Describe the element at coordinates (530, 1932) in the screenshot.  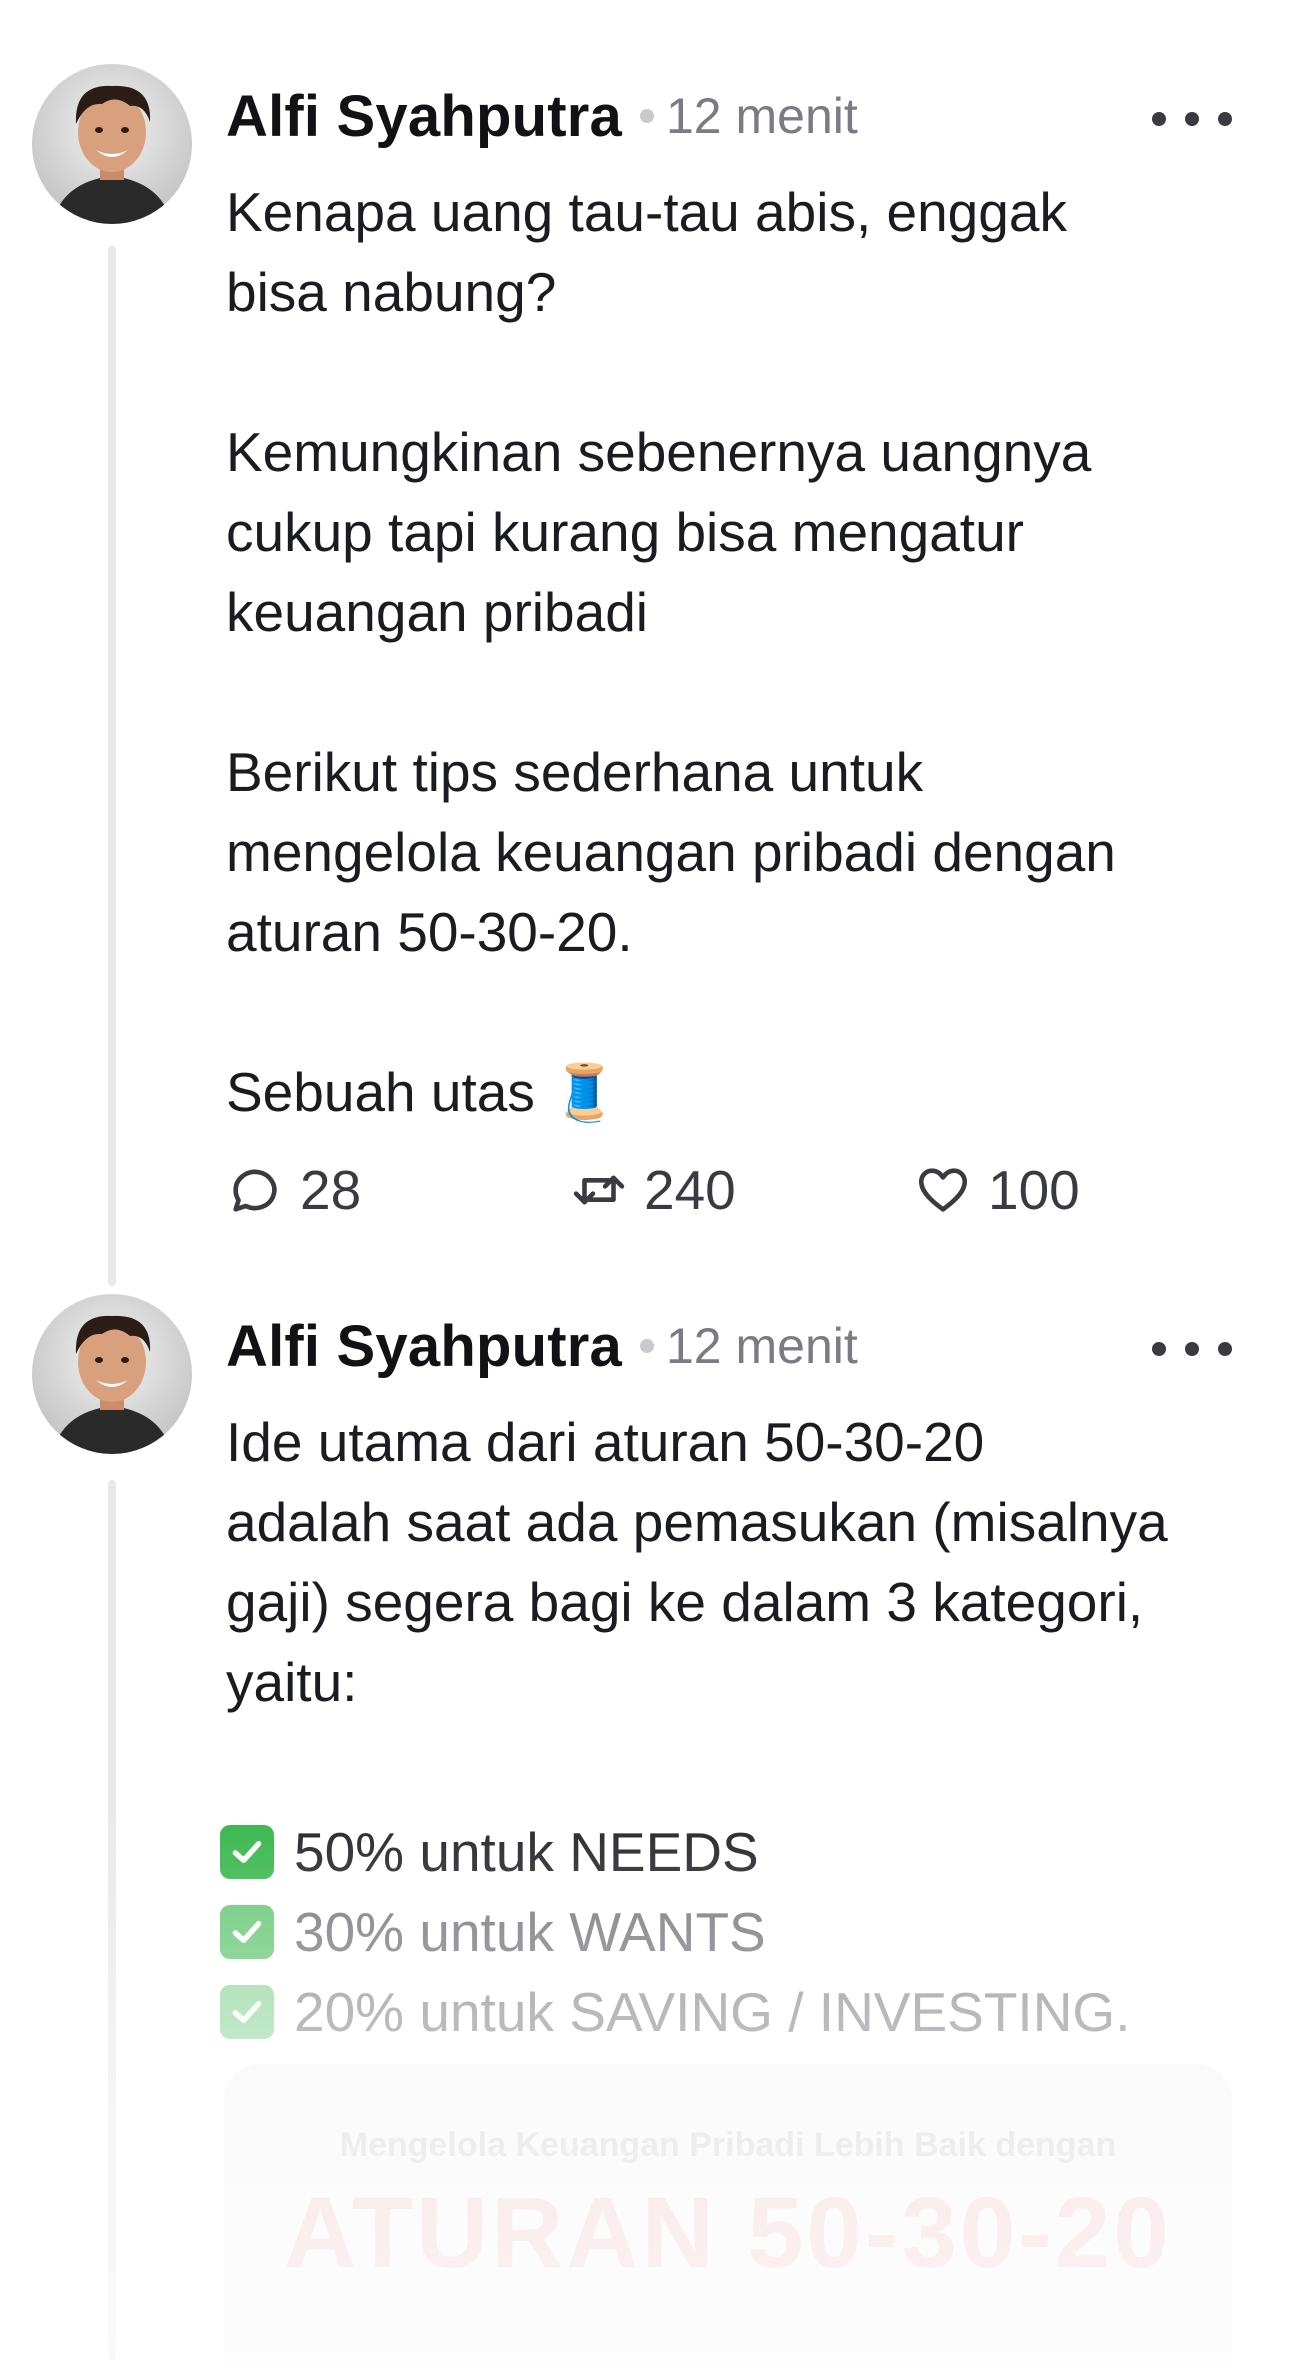
I see `checklist-item-label: 30% untuk WANTS` at that location.